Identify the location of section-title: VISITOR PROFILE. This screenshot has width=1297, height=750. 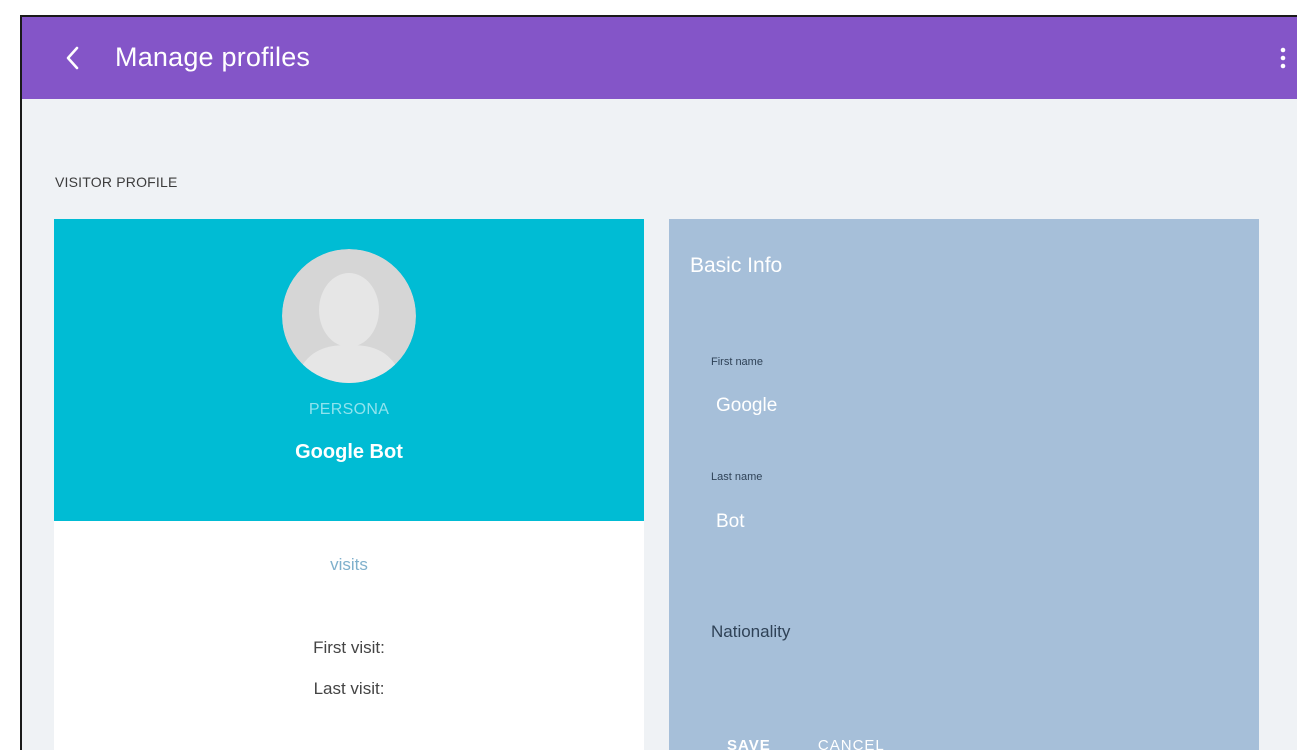
(116, 182).